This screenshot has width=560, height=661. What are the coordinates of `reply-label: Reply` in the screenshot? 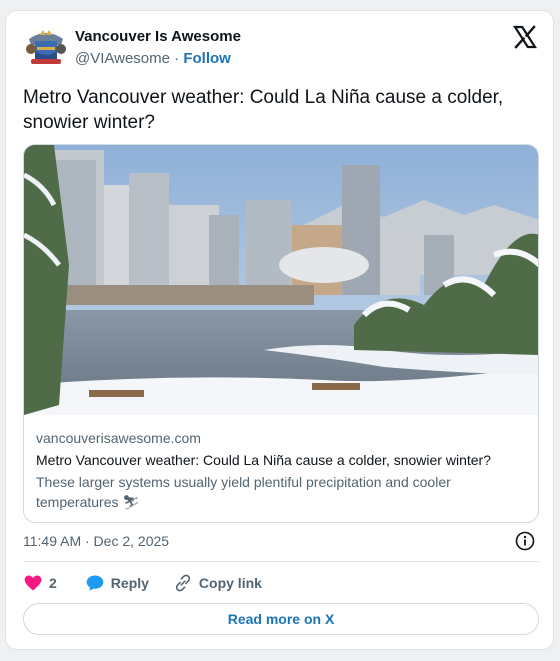 It's located at (129, 583).